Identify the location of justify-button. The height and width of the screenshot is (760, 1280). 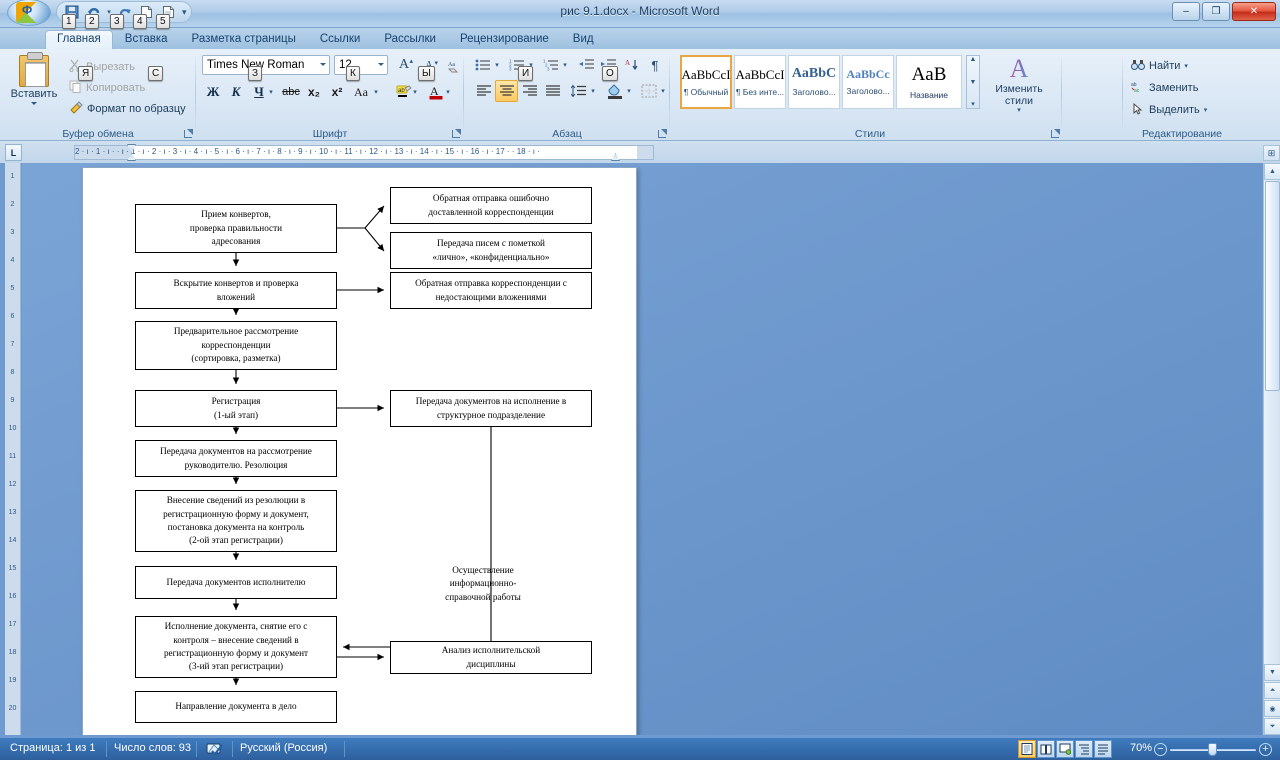
(552, 91).